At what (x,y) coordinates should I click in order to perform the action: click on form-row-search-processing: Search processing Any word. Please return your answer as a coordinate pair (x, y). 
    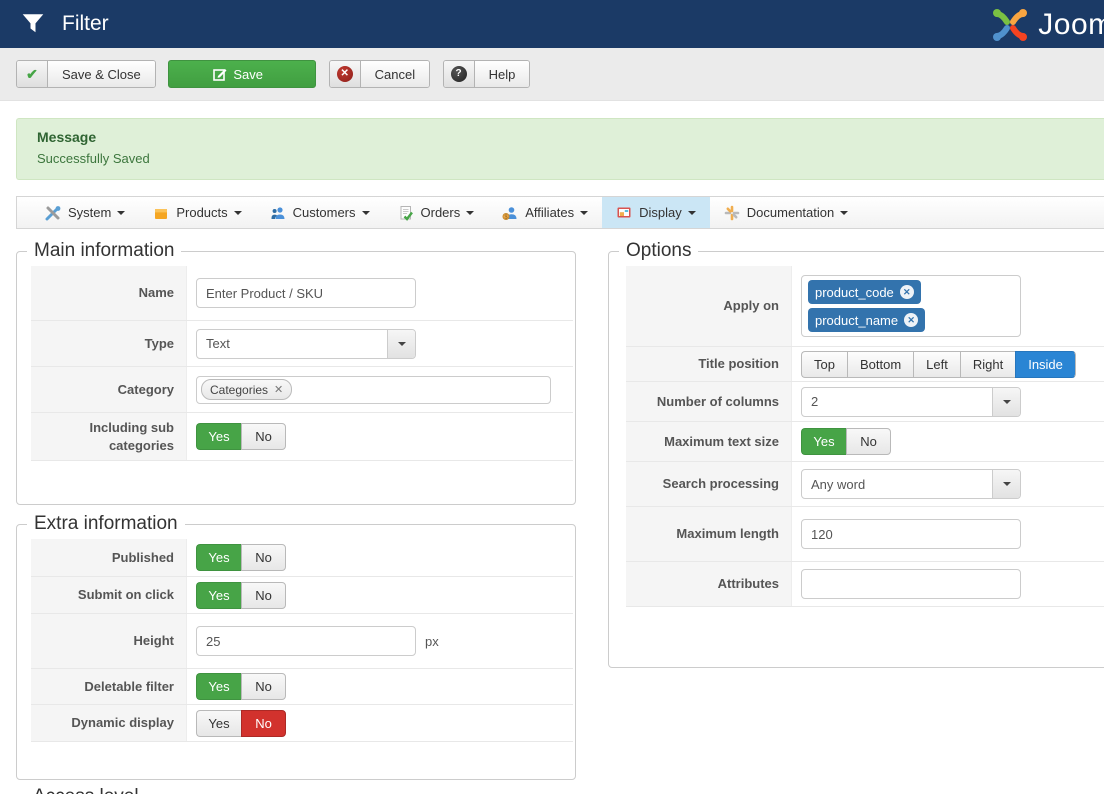
    Looking at the image, I should click on (865, 483).